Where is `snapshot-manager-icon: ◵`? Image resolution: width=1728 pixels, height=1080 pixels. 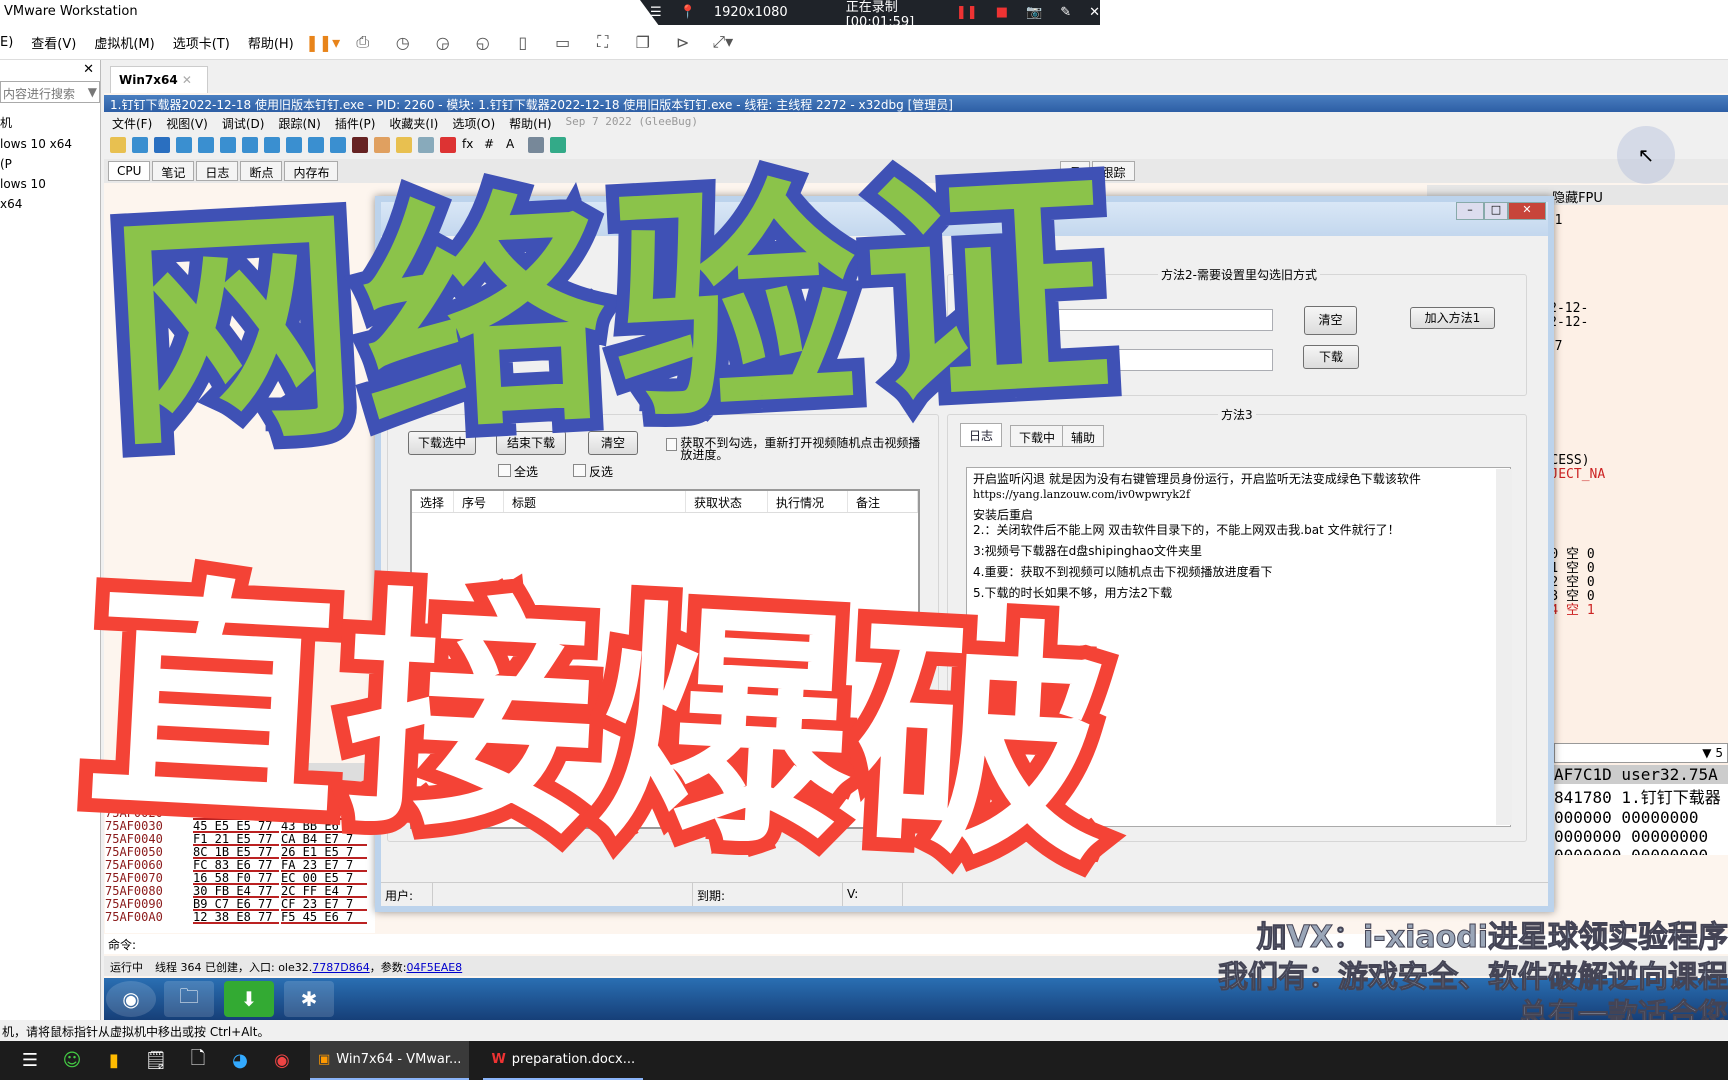
snapshot-manager-icon: ◵ is located at coordinates (483, 42).